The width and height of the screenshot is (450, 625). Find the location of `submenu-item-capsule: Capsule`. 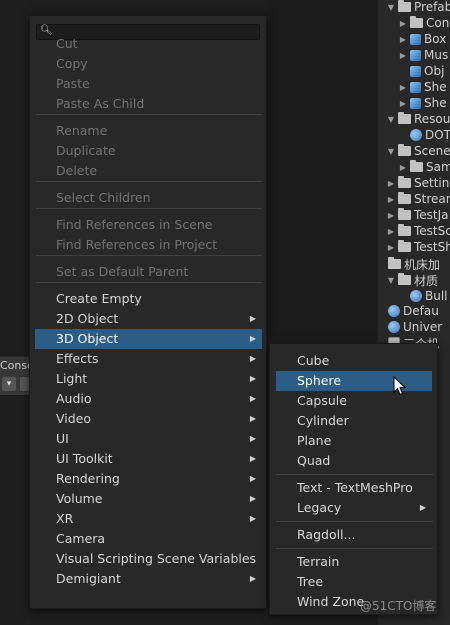

submenu-item-capsule: Capsule is located at coordinates (354, 401).